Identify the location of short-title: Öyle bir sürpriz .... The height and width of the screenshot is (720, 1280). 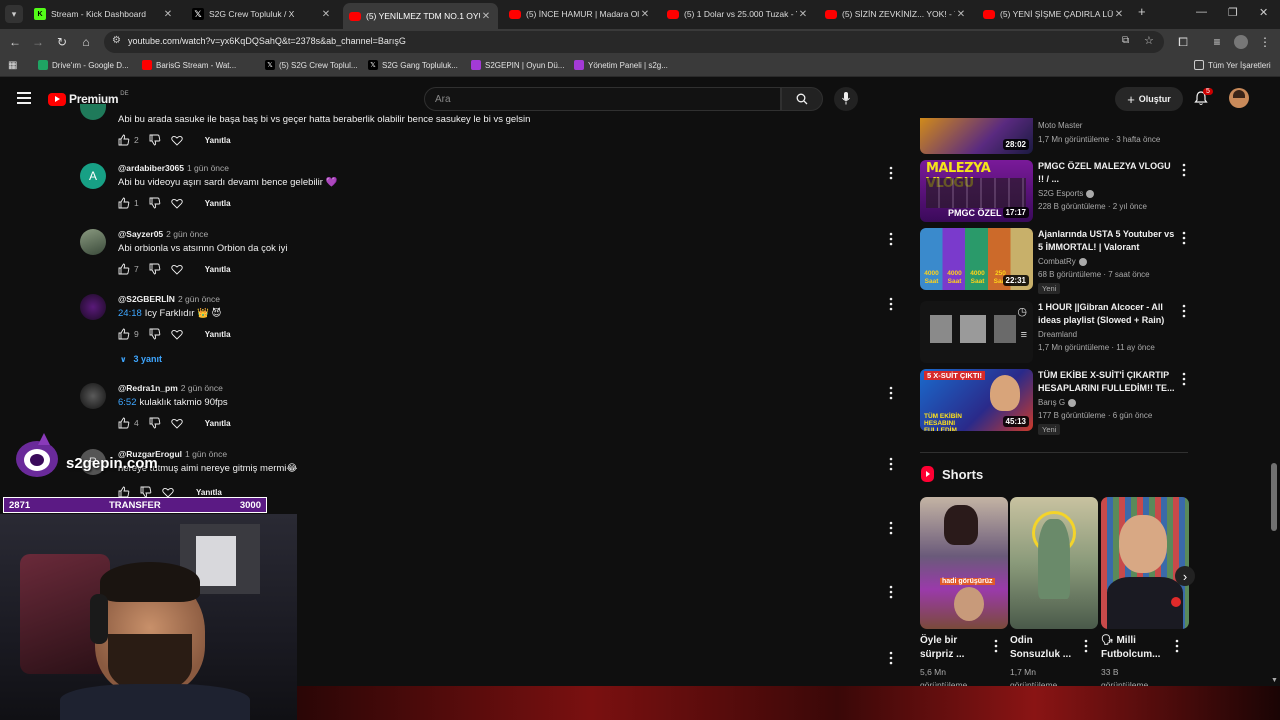
(955, 648).